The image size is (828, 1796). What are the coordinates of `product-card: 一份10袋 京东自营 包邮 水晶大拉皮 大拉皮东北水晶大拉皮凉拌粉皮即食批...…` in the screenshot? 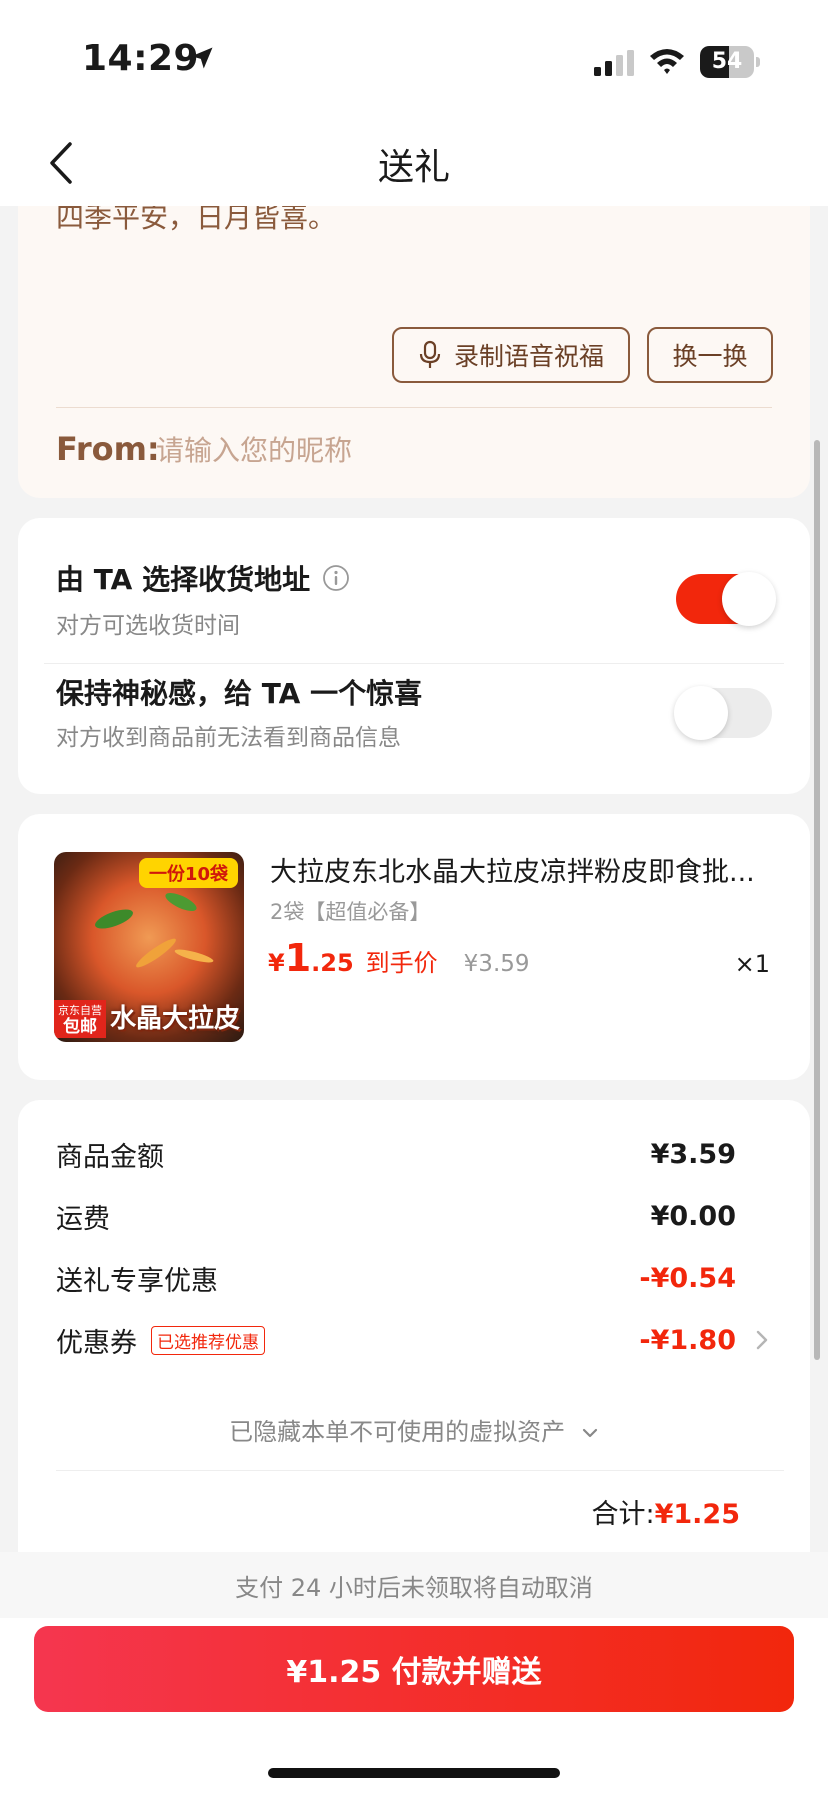 It's located at (414, 947).